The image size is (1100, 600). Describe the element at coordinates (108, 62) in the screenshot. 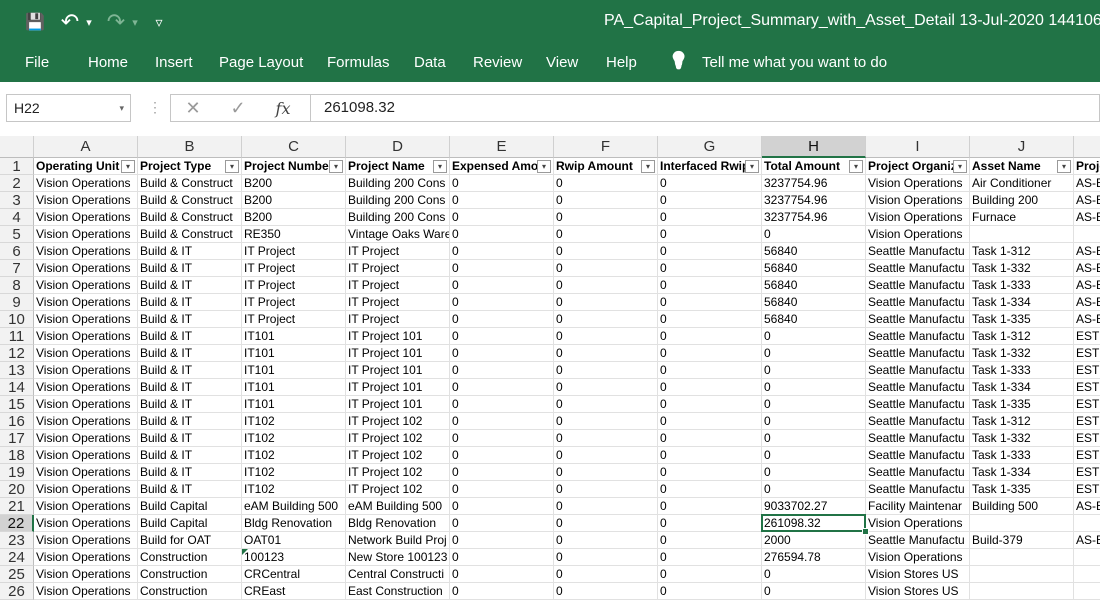

I see `tab-home: Home` at that location.